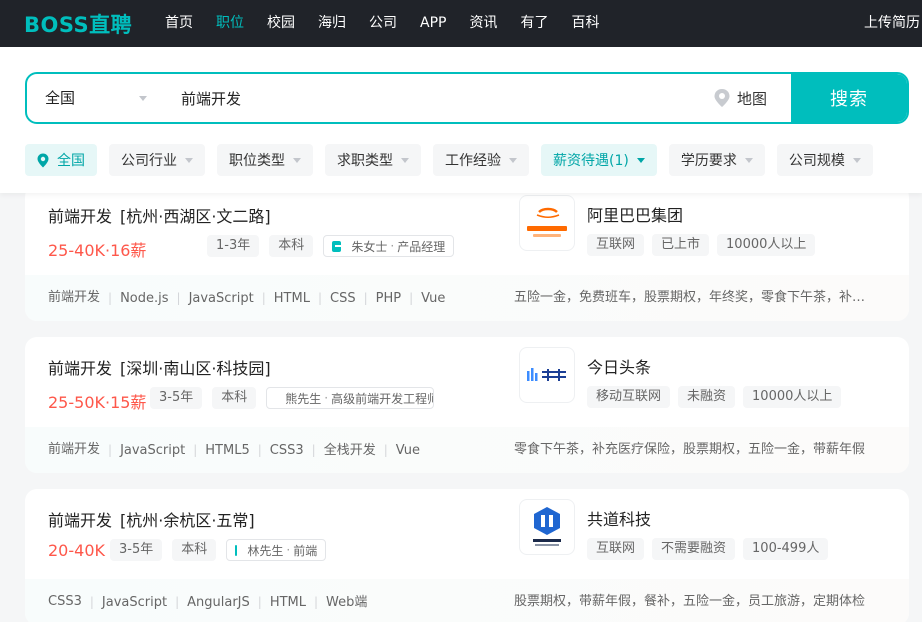  I want to click on skill-tag: AngularJS, so click(208, 600).